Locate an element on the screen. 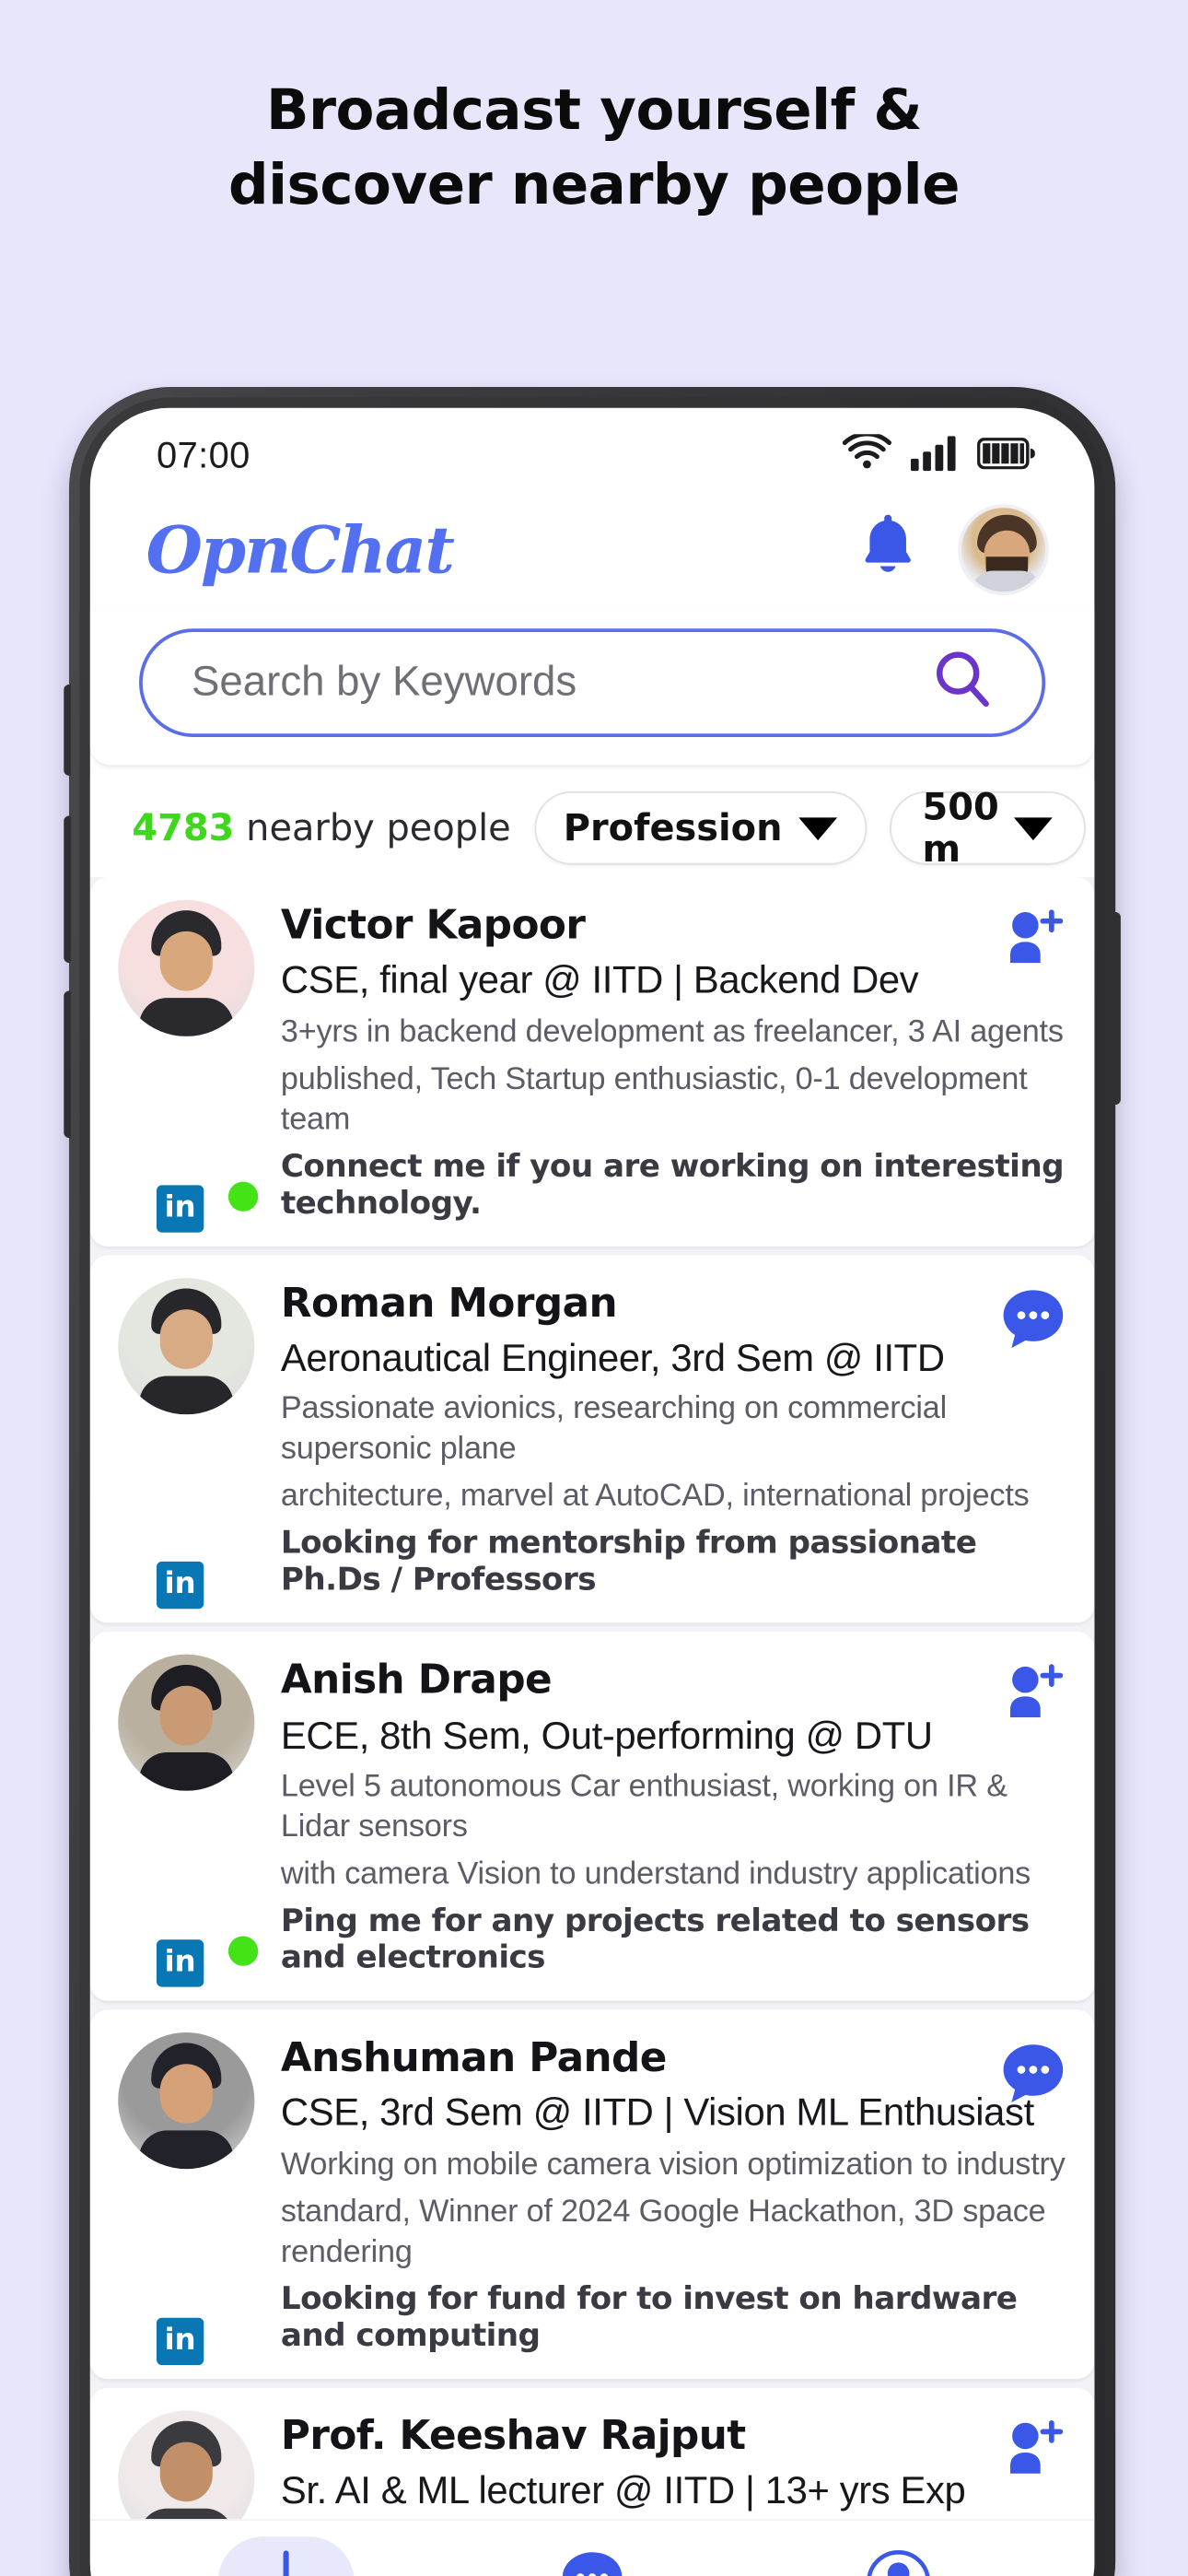 The height and width of the screenshot is (2576, 1188). app-logo: OpnChat is located at coordinates (300, 549).